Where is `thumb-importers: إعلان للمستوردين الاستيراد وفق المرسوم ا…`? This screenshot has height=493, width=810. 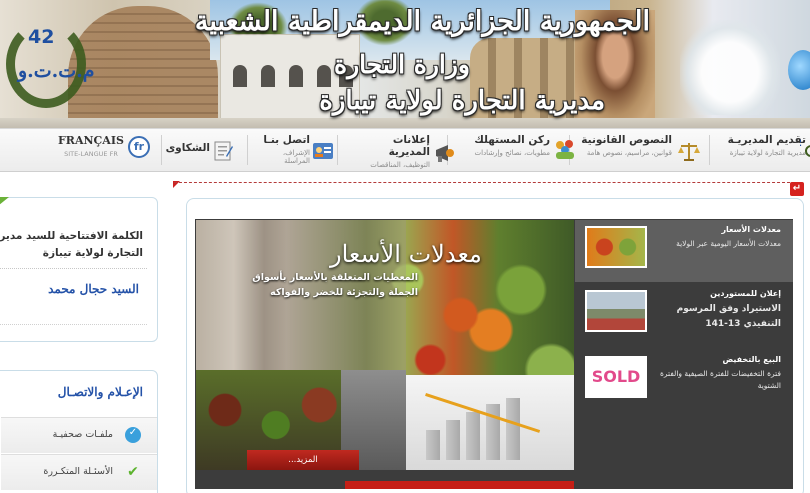
thumb-importers: إعلان للمستوردين الاستيراد وفق المرسوم ا… is located at coordinates (684, 315).